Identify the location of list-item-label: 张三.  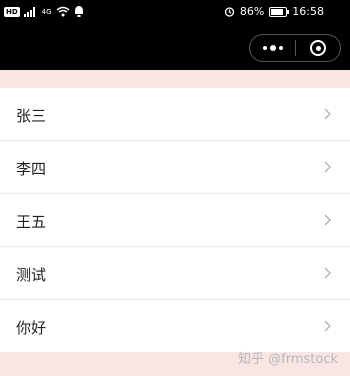
(31, 116).